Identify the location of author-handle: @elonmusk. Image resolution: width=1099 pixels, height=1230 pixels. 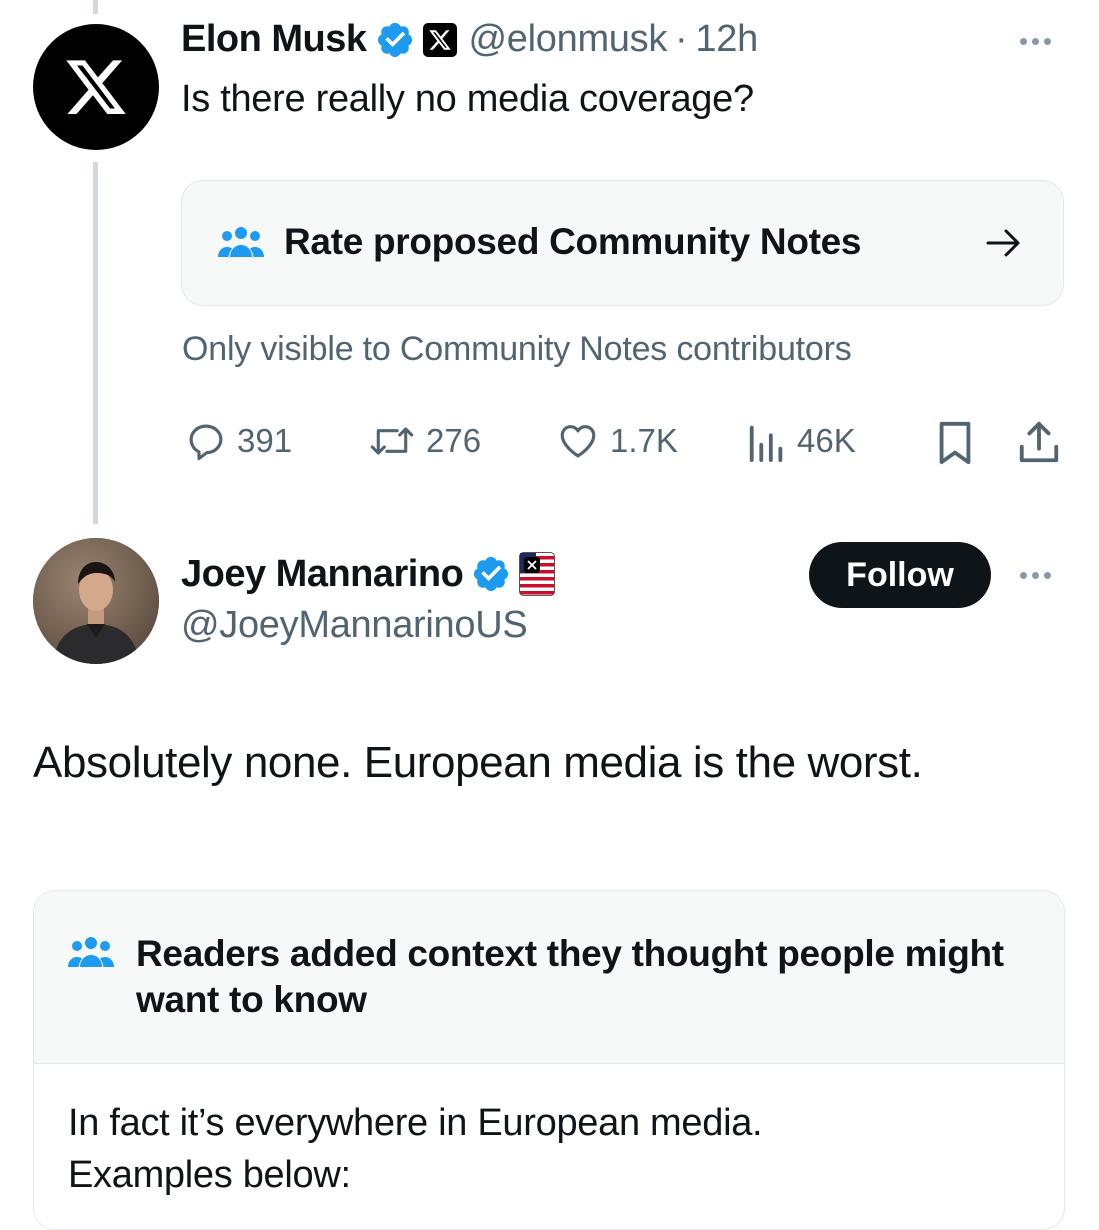
(568, 39).